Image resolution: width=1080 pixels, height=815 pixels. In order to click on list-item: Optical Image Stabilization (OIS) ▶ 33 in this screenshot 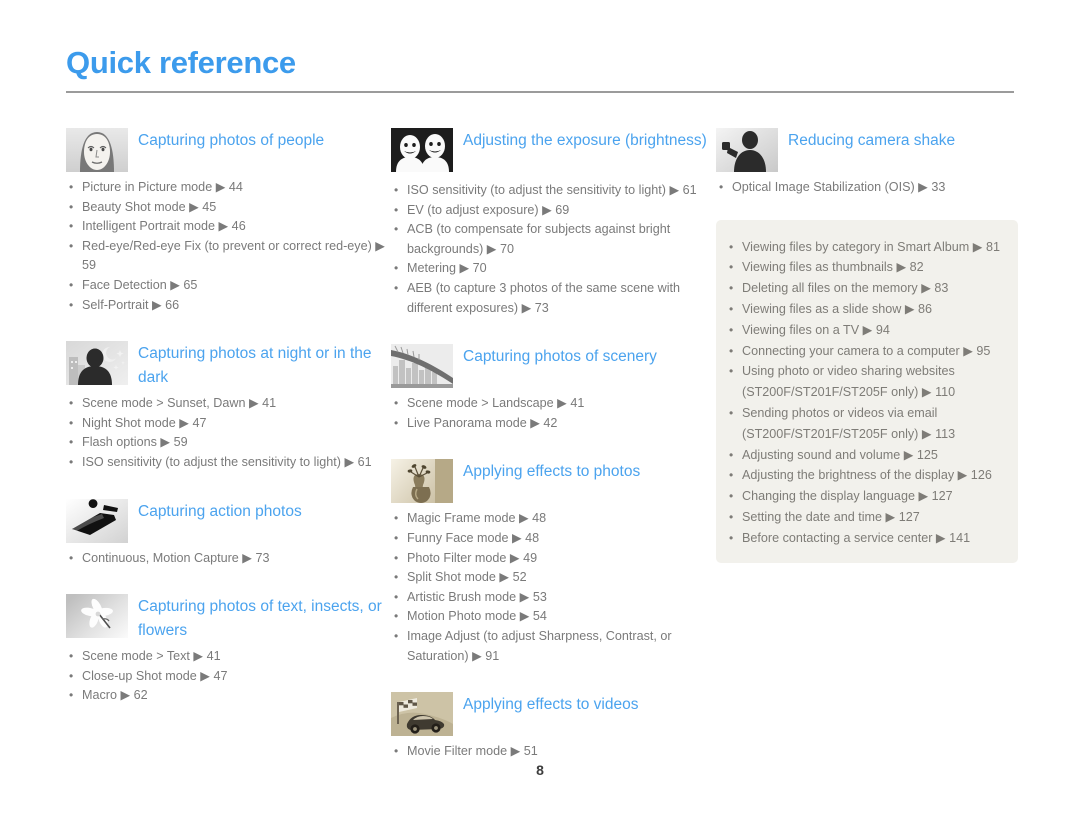, I will do `click(867, 188)`.